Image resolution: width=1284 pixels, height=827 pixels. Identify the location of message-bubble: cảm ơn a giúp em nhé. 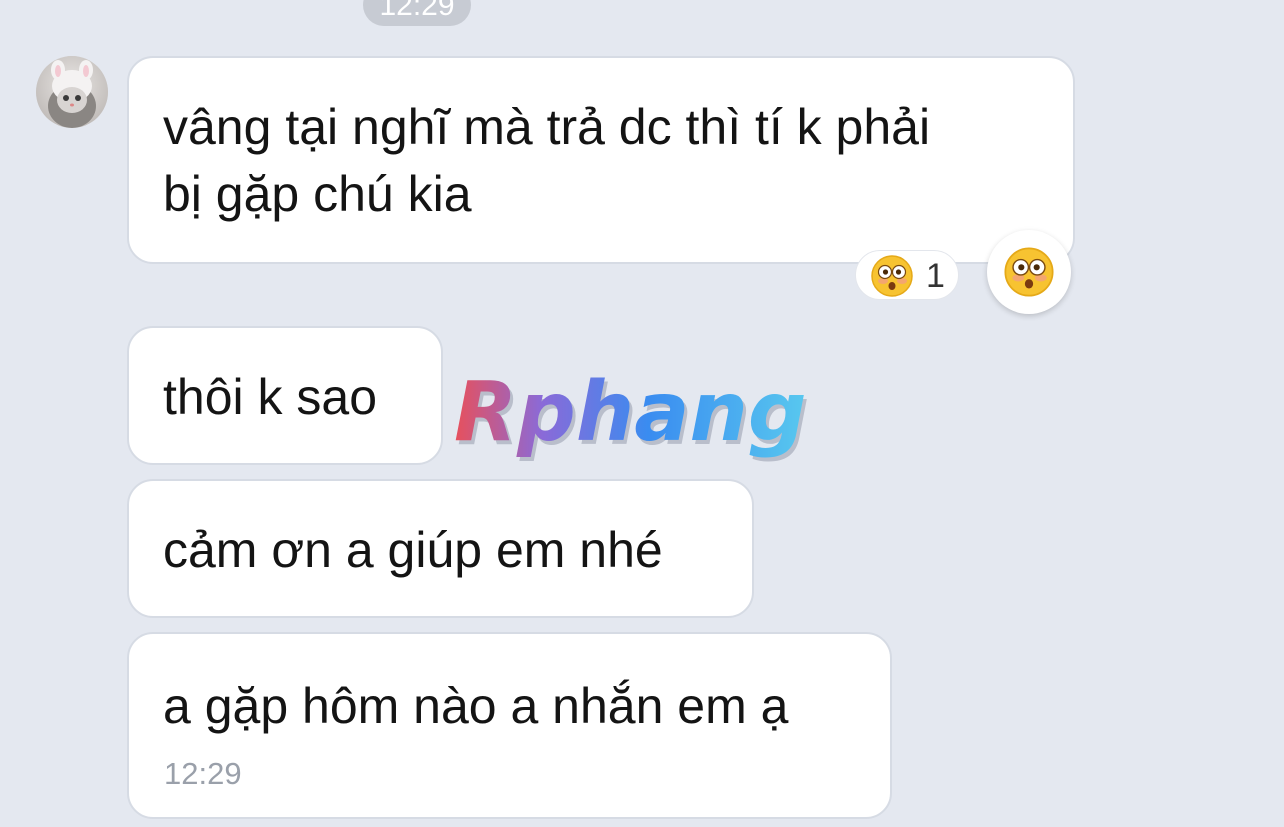
(440, 548).